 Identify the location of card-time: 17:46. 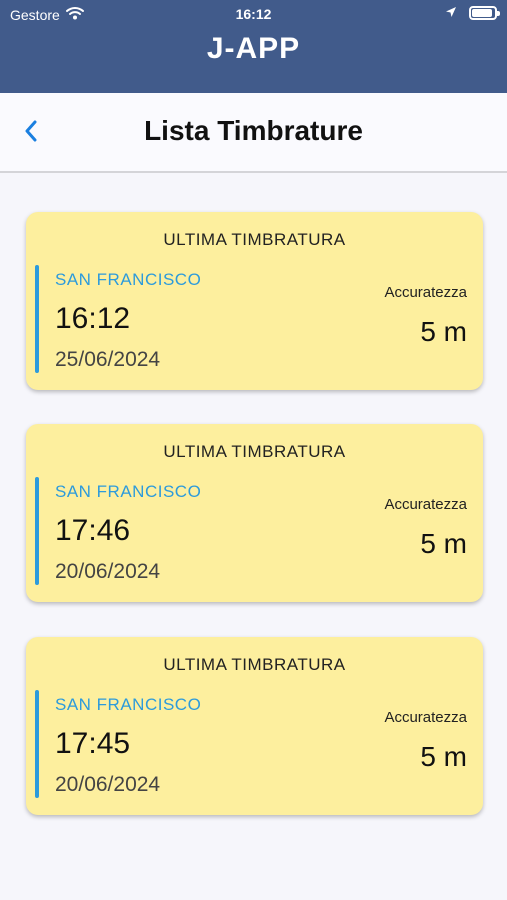
(93, 530).